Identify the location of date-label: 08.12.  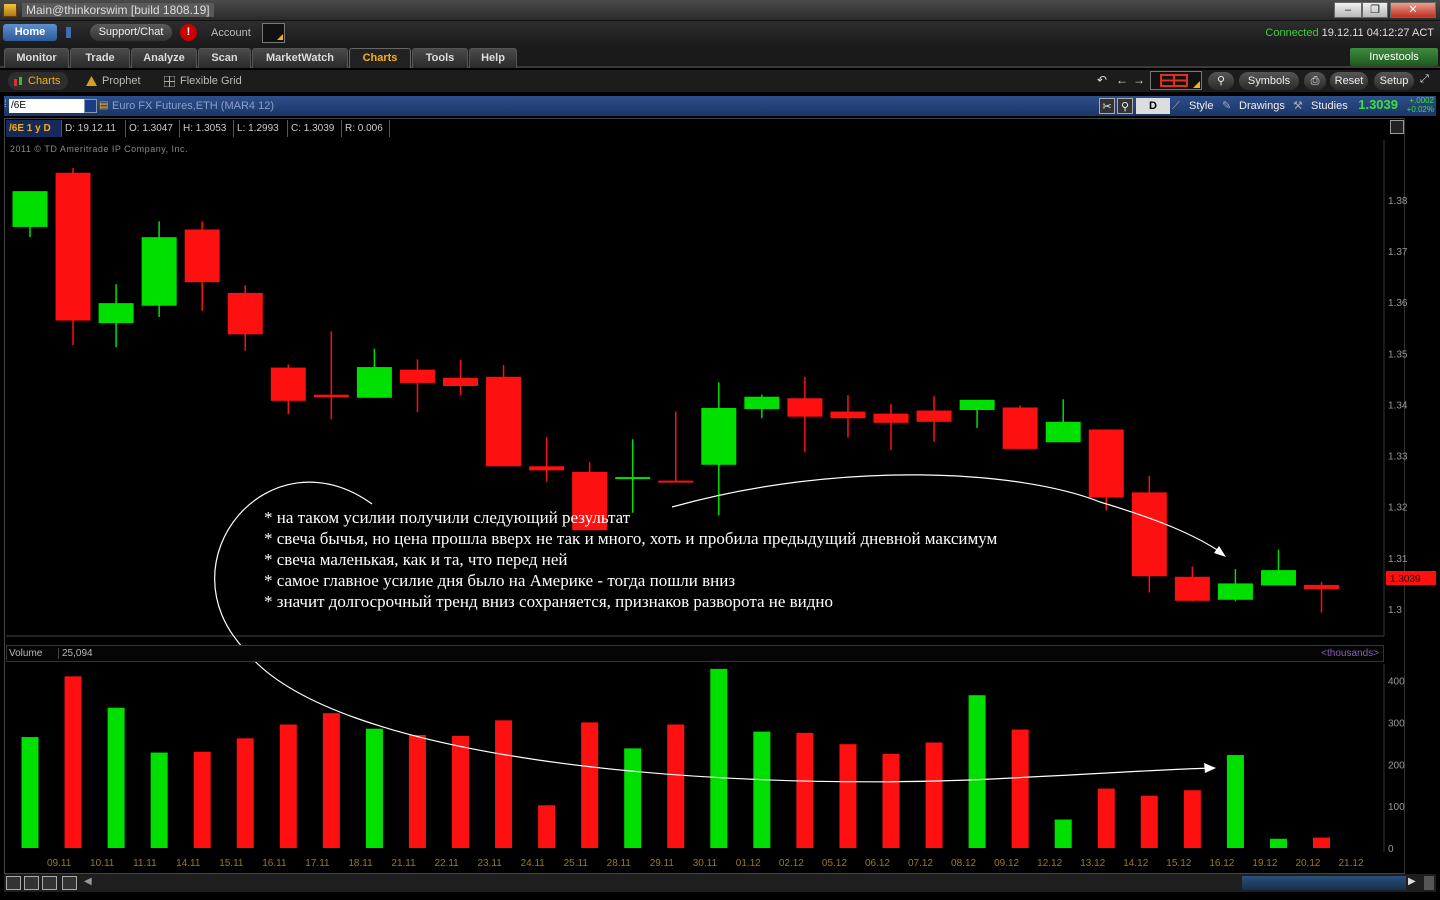
(963, 863).